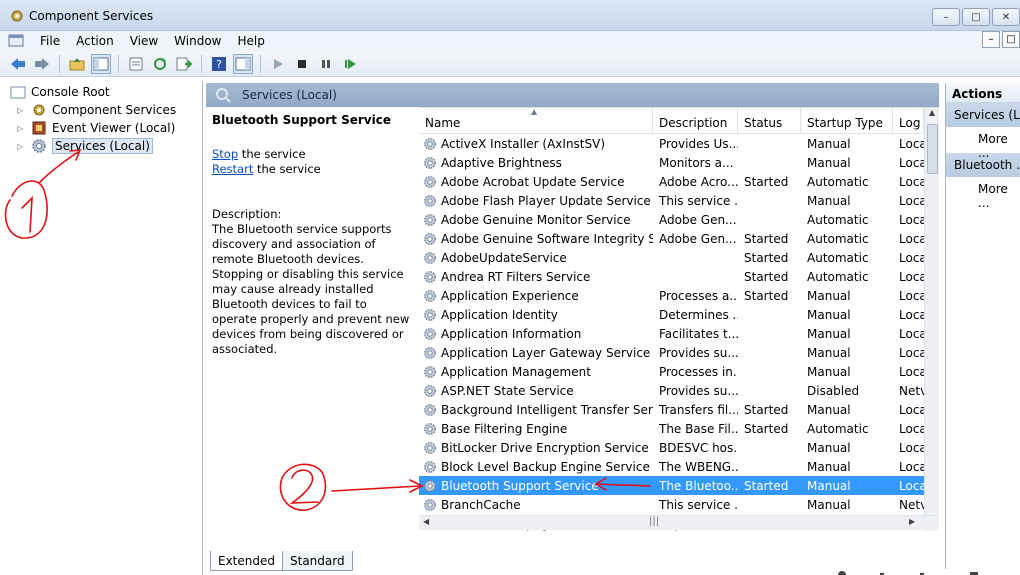  What do you see at coordinates (350, 64) in the screenshot?
I see `restart-service-button` at bounding box center [350, 64].